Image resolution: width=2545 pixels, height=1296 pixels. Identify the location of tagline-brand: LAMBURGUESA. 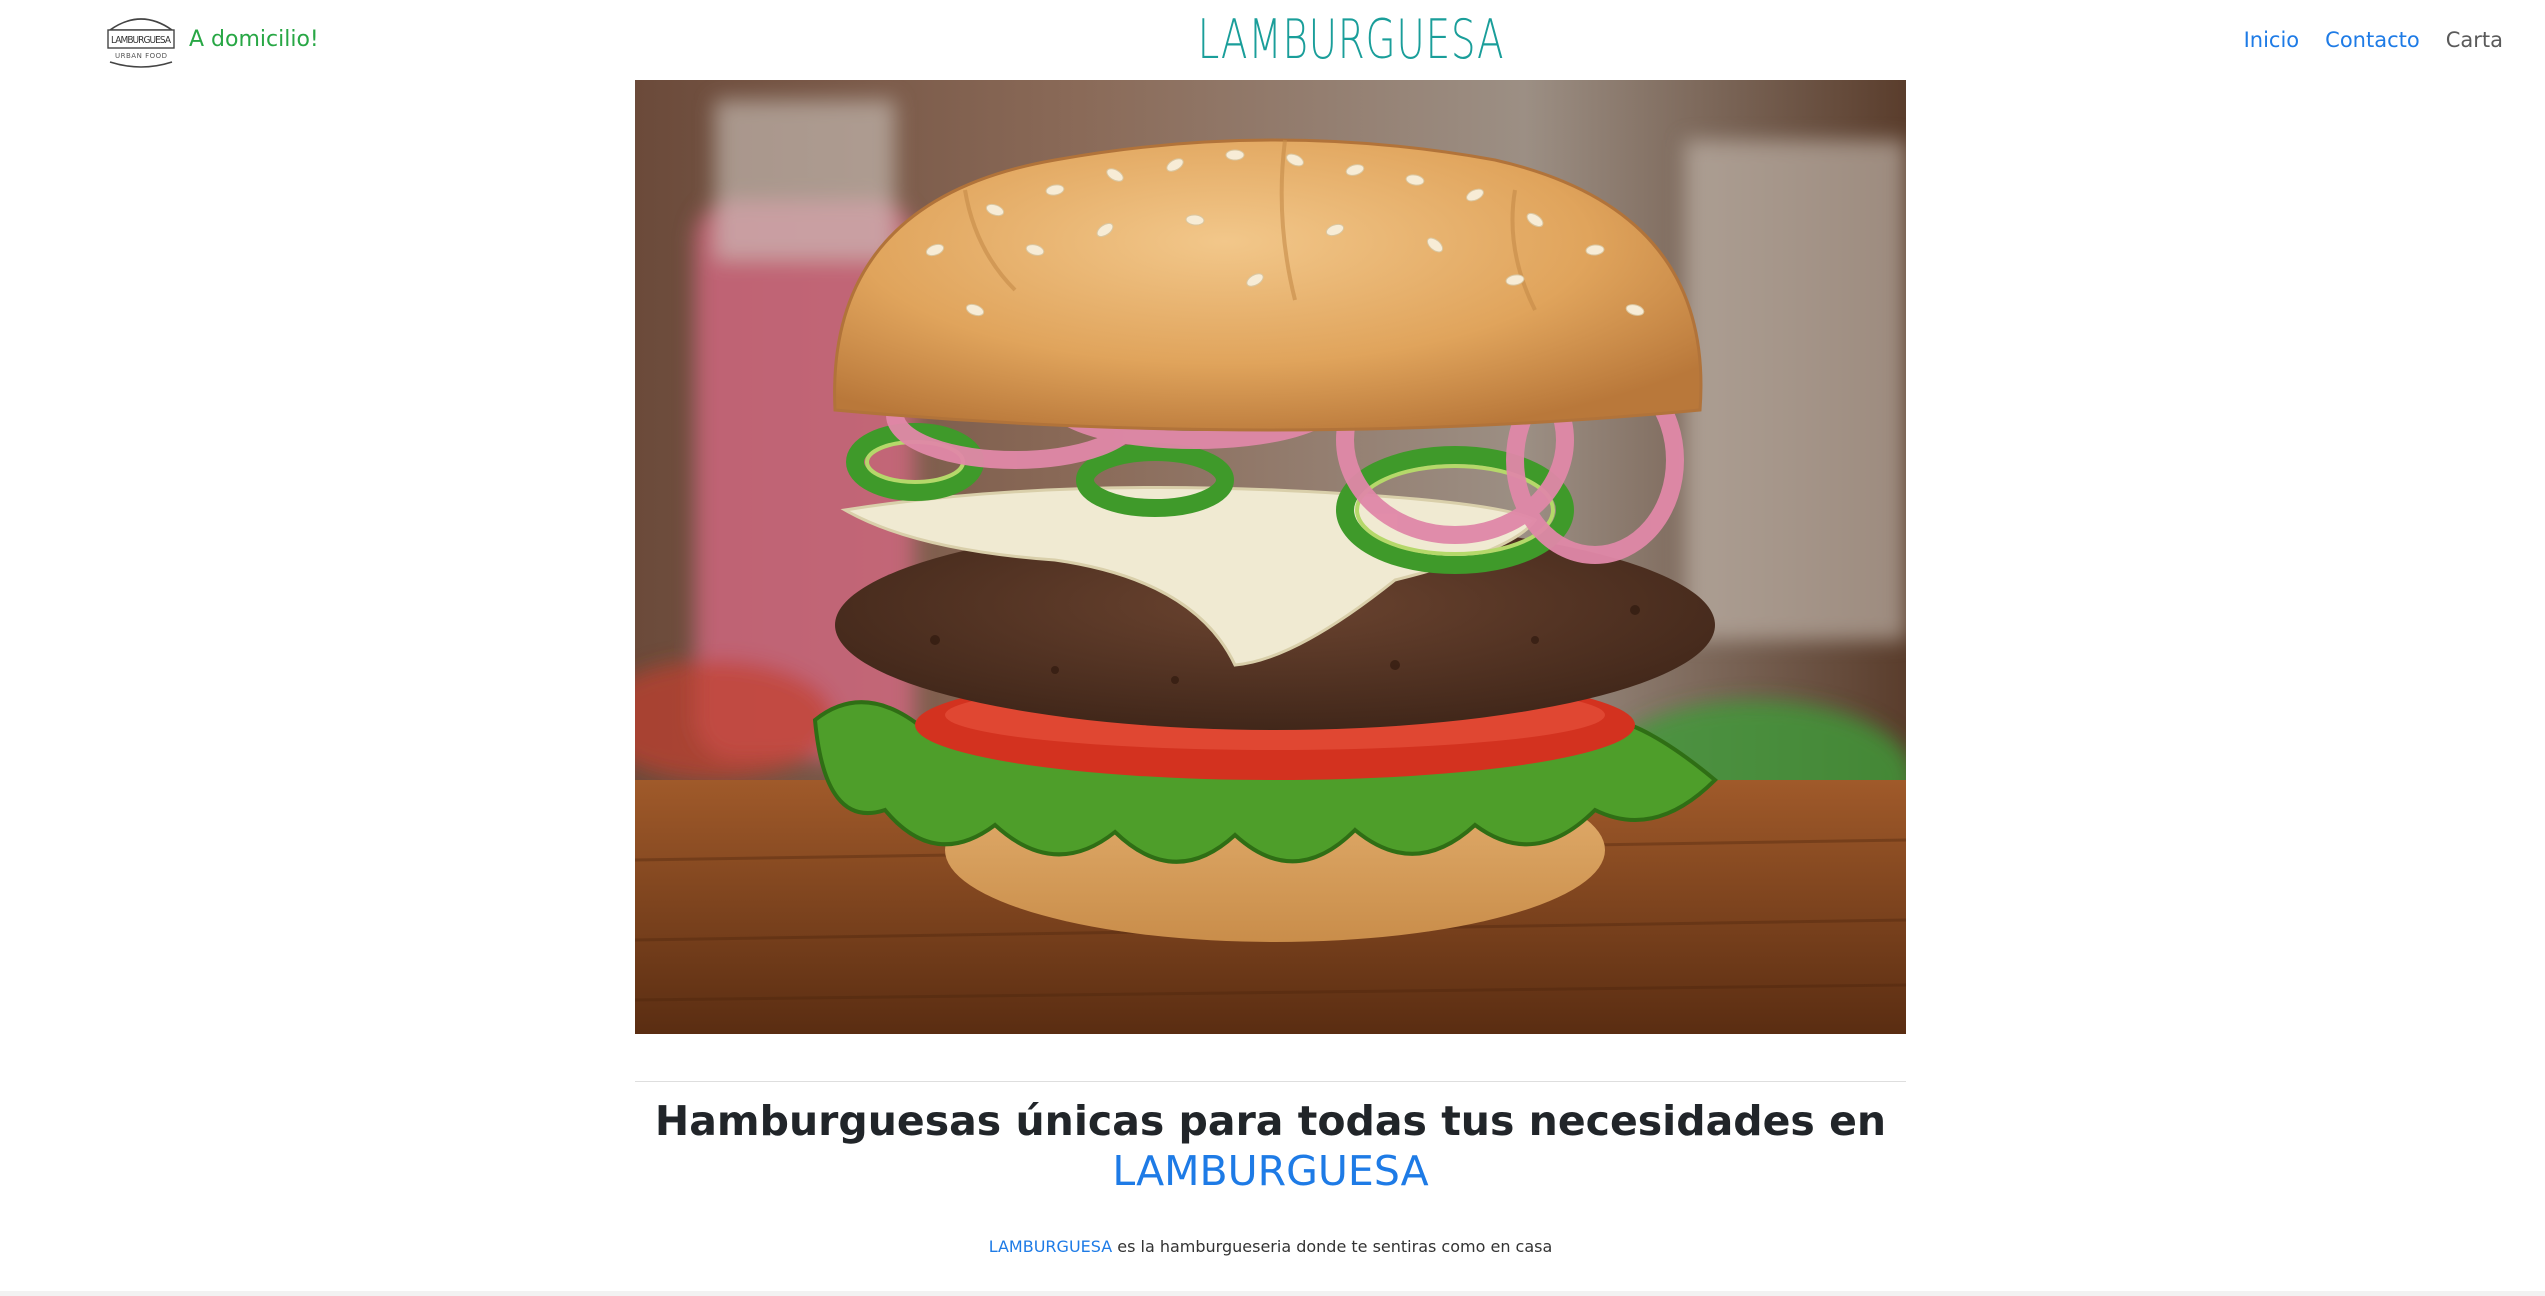
(1050, 1246).